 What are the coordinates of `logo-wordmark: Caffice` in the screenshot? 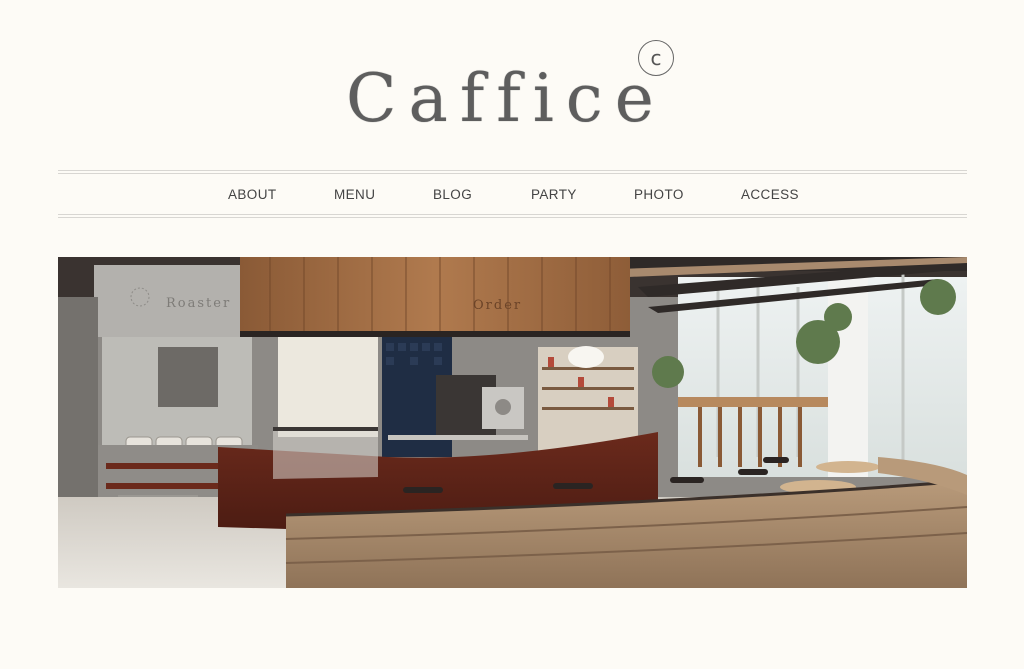 It's located at (506, 98).